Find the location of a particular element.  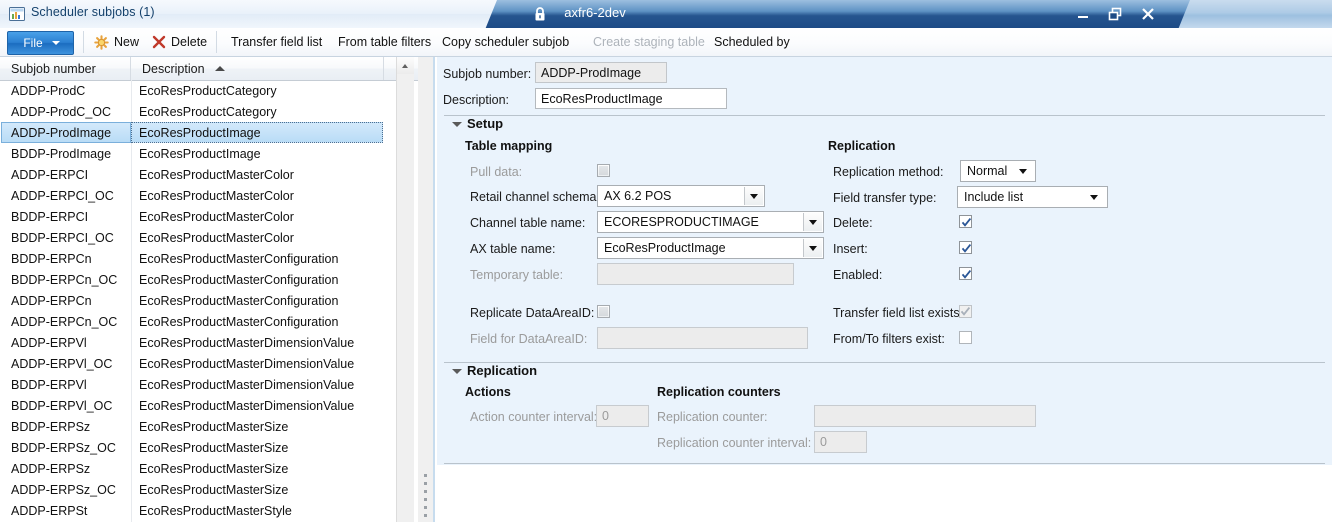

cell-subjob-number: ADDP-ERPVl is located at coordinates (49, 342).